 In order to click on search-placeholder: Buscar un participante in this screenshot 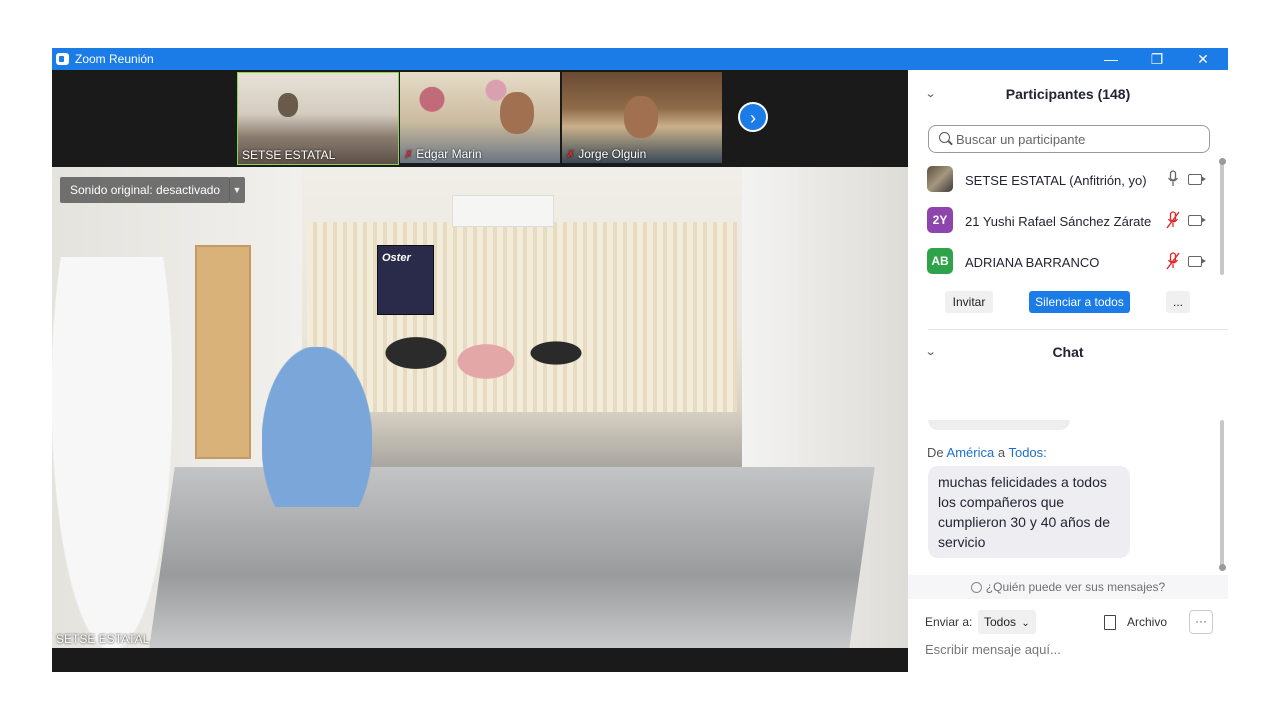, I will do `click(1021, 139)`.